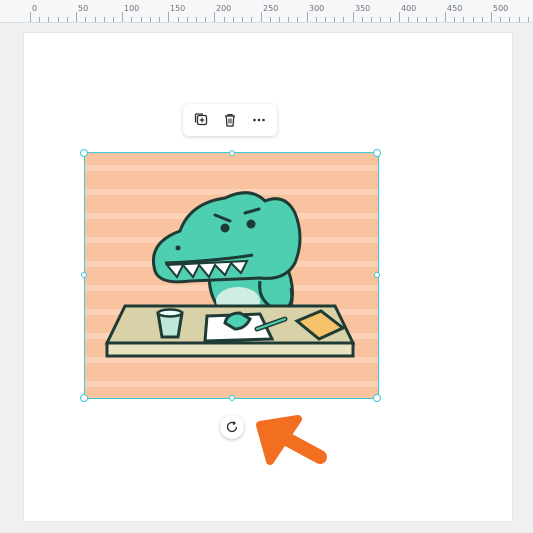 The height and width of the screenshot is (533, 533). What do you see at coordinates (132, 8) in the screenshot?
I see `ruler-label: 100` at bounding box center [132, 8].